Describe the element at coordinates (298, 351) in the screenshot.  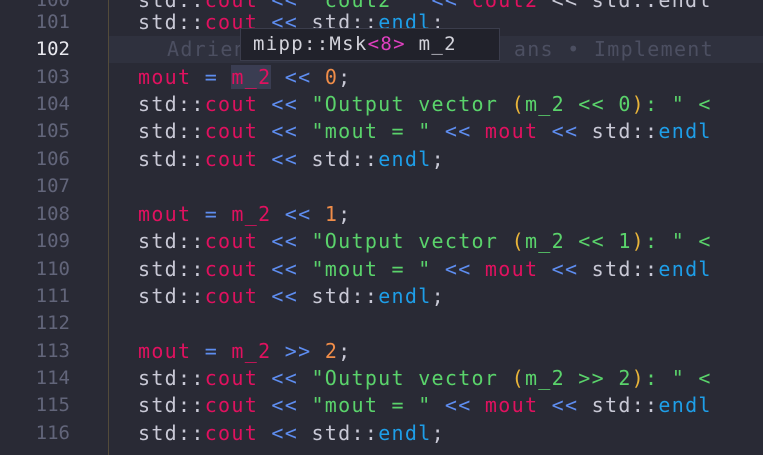
I see `token: >>` at that location.